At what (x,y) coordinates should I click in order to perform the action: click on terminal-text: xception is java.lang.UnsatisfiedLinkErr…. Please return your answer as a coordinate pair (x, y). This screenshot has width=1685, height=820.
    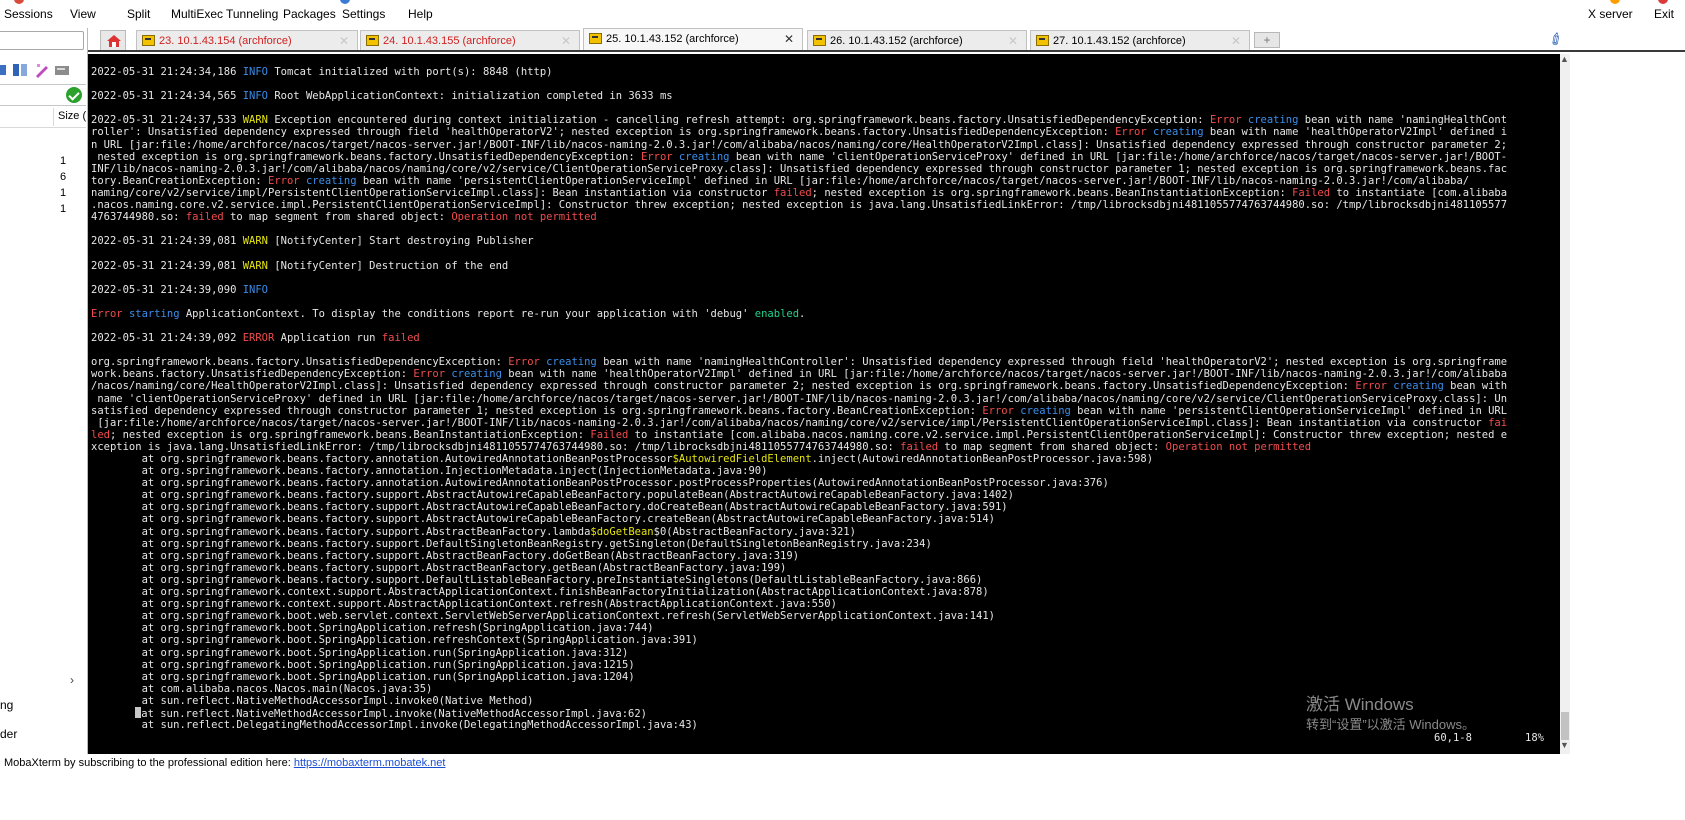
    Looking at the image, I should click on (496, 446).